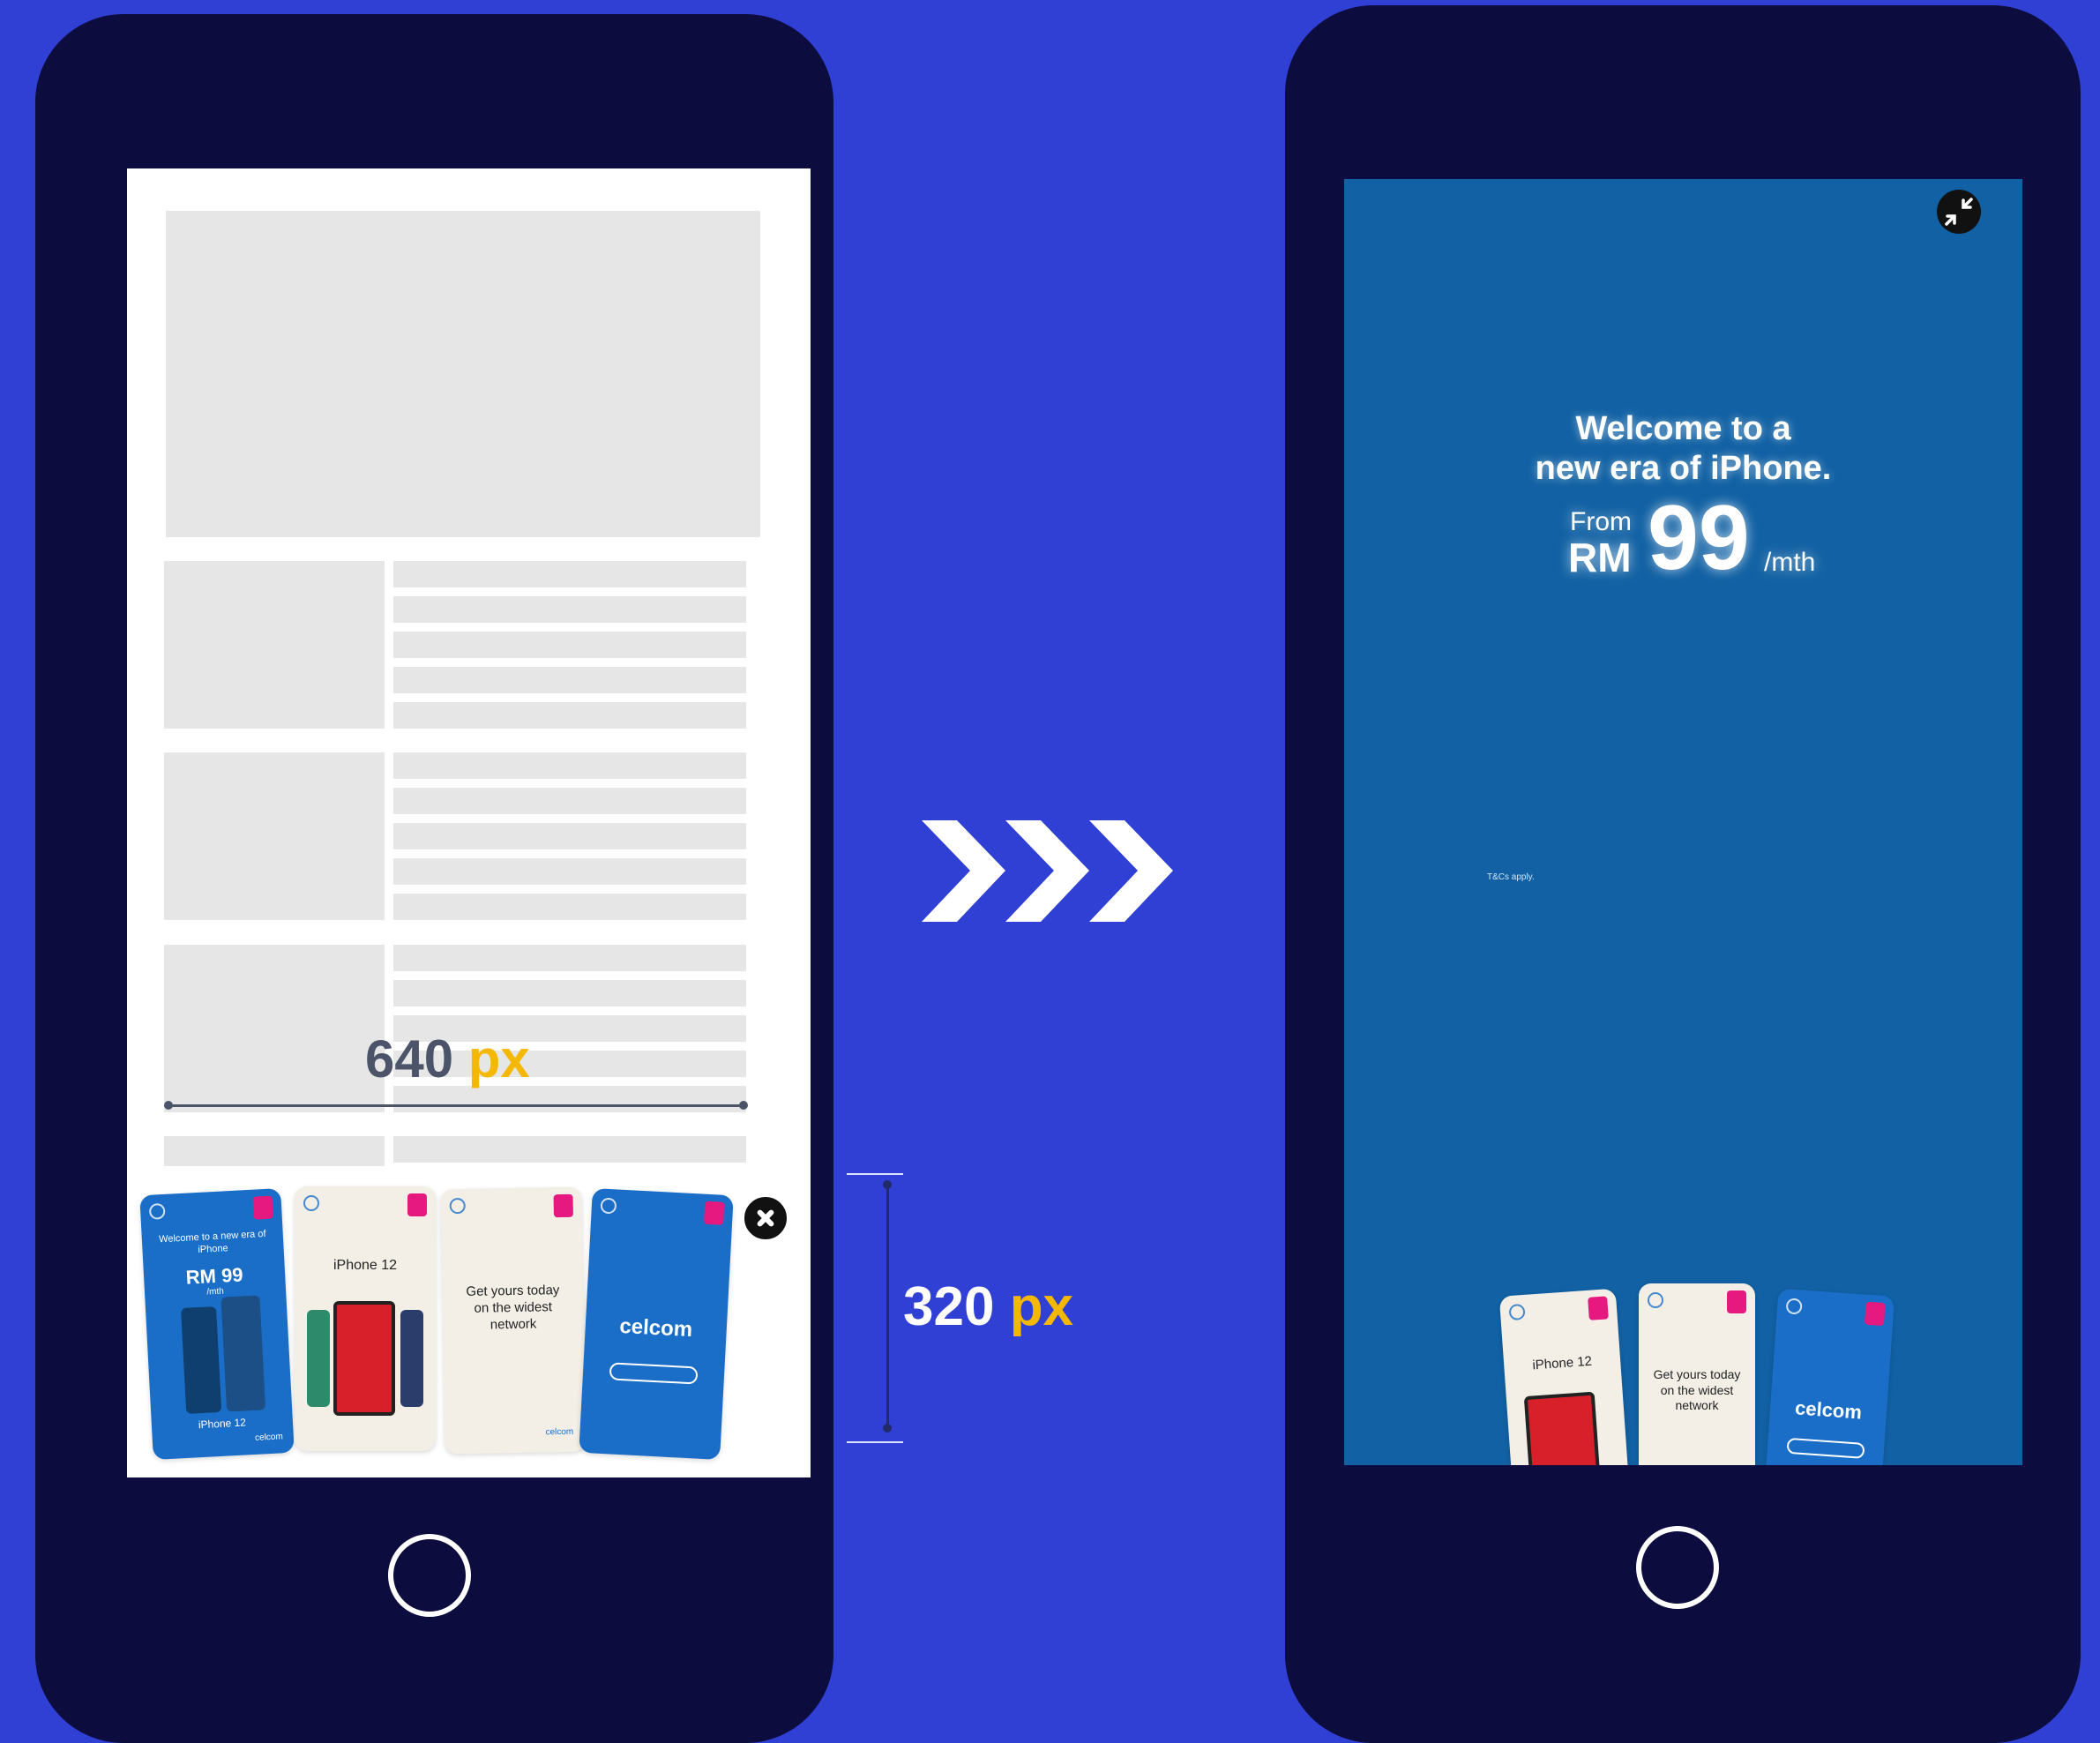 The width and height of the screenshot is (2100, 1743). Describe the element at coordinates (1825, 1448) in the screenshot. I see `ad-card-cta-button` at that location.